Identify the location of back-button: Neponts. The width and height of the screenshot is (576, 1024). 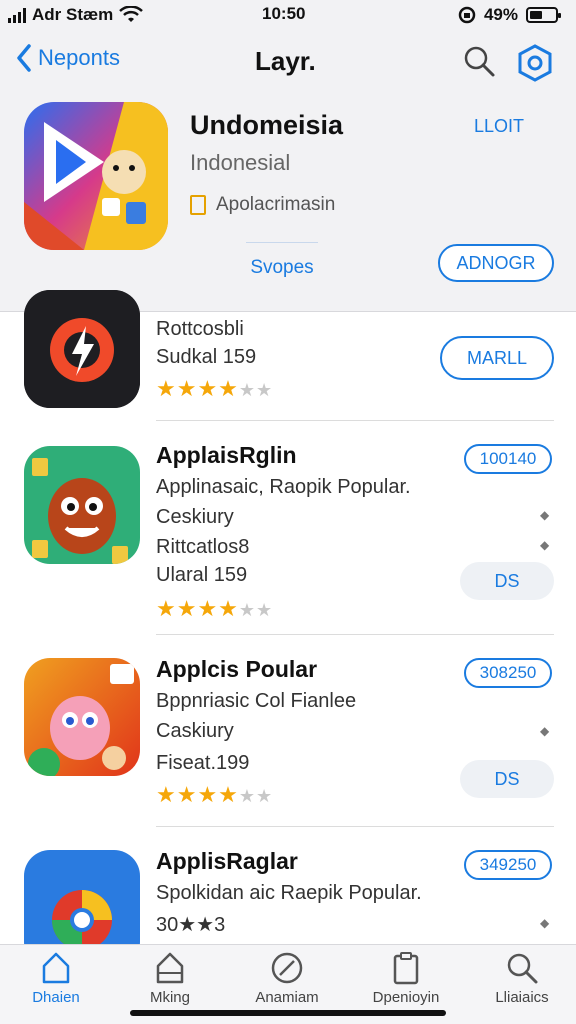
(68, 58).